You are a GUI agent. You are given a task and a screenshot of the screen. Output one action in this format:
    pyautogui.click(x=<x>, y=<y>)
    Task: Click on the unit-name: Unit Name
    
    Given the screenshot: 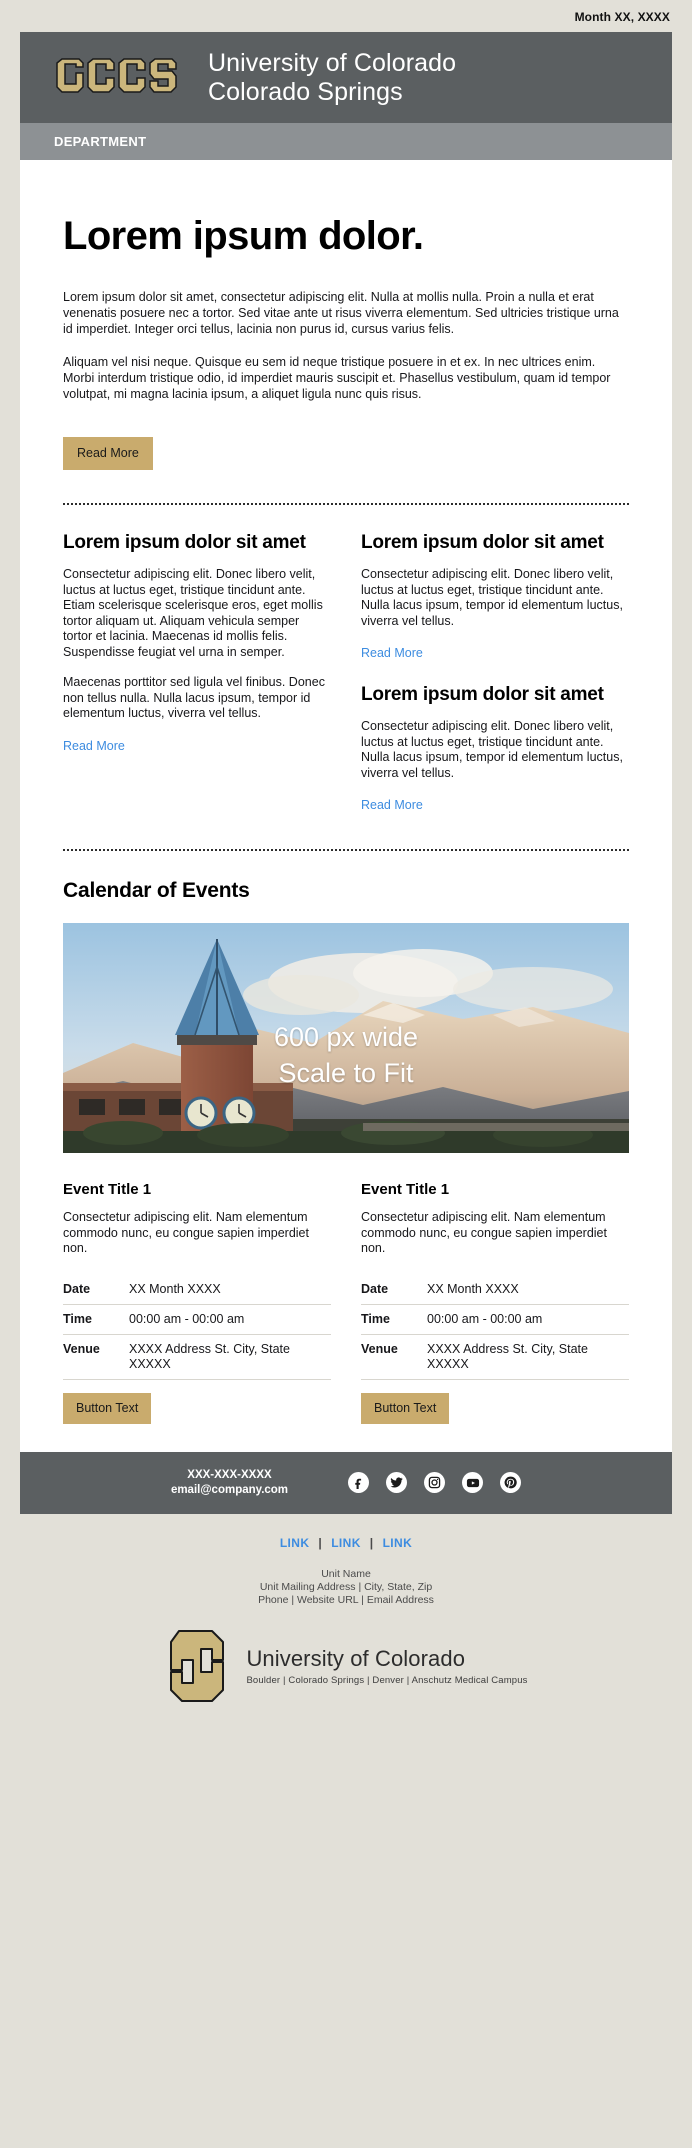 What is the action you would take?
    pyautogui.click(x=346, y=1573)
    